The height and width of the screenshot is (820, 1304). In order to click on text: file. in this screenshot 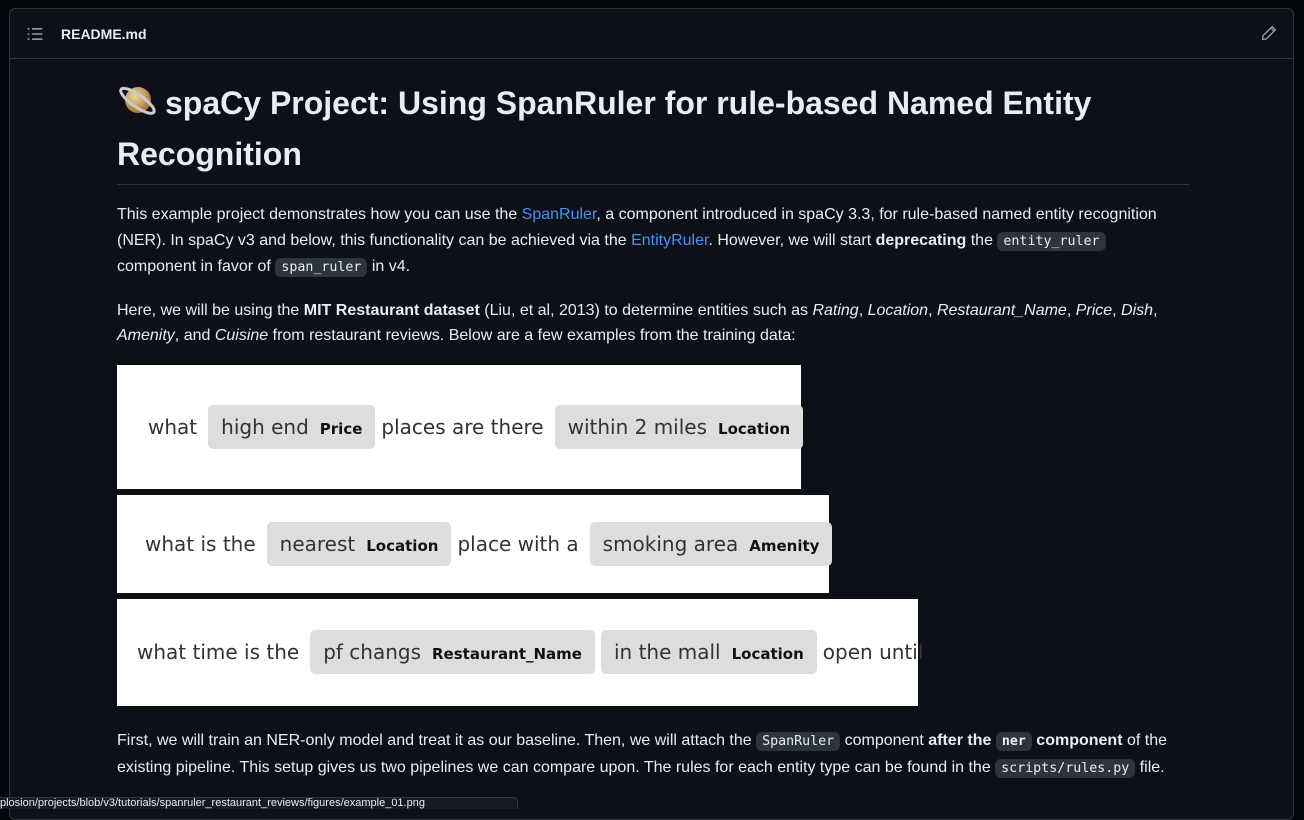, I will do `click(1150, 767)`.